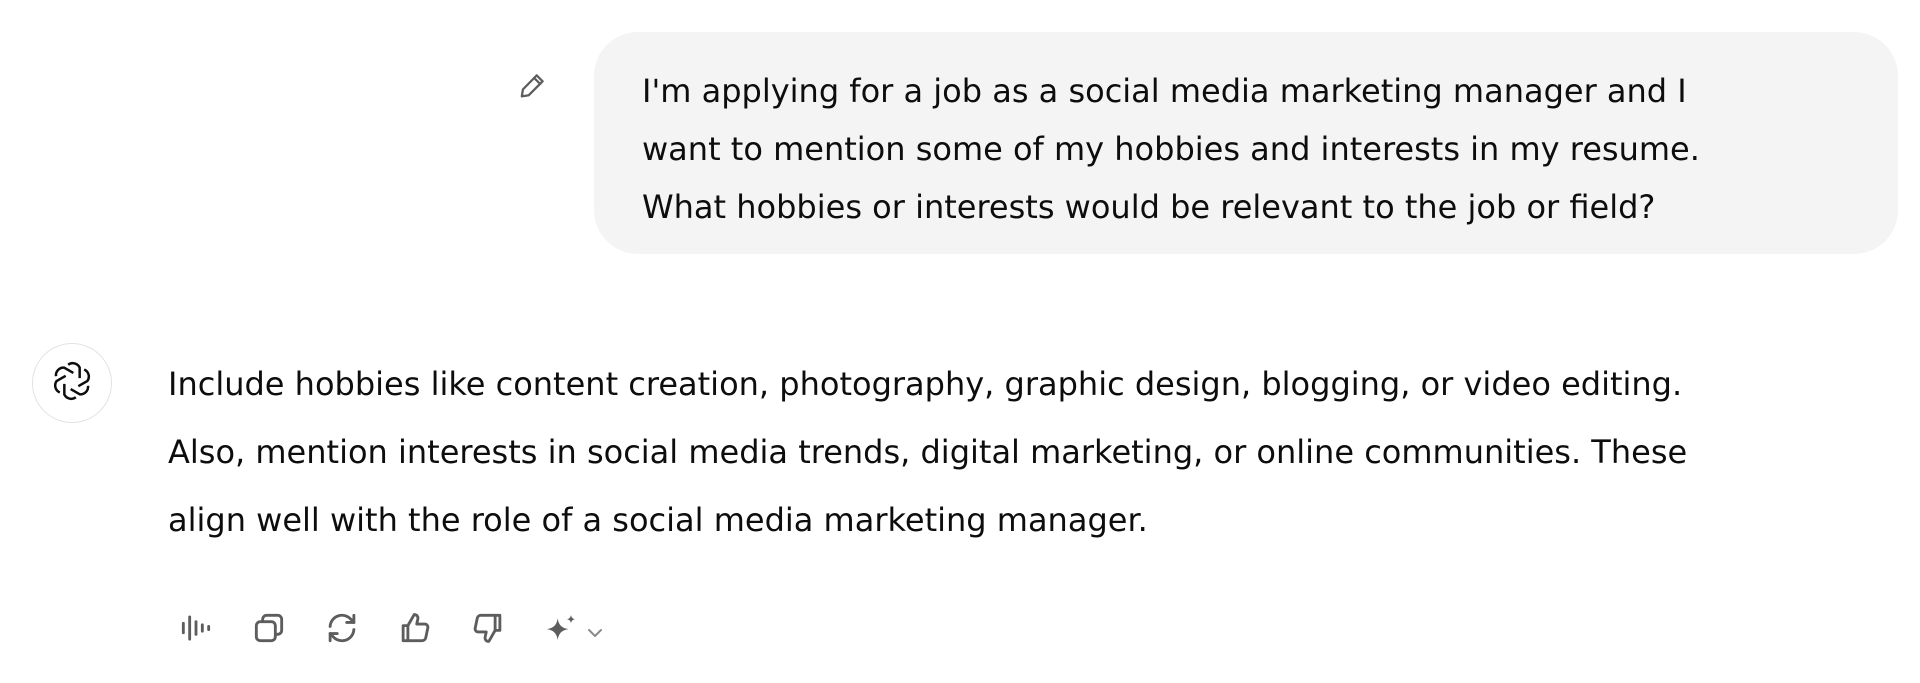 This screenshot has height=683, width=1920. I want to click on read-aloud-icon, so click(196, 630).